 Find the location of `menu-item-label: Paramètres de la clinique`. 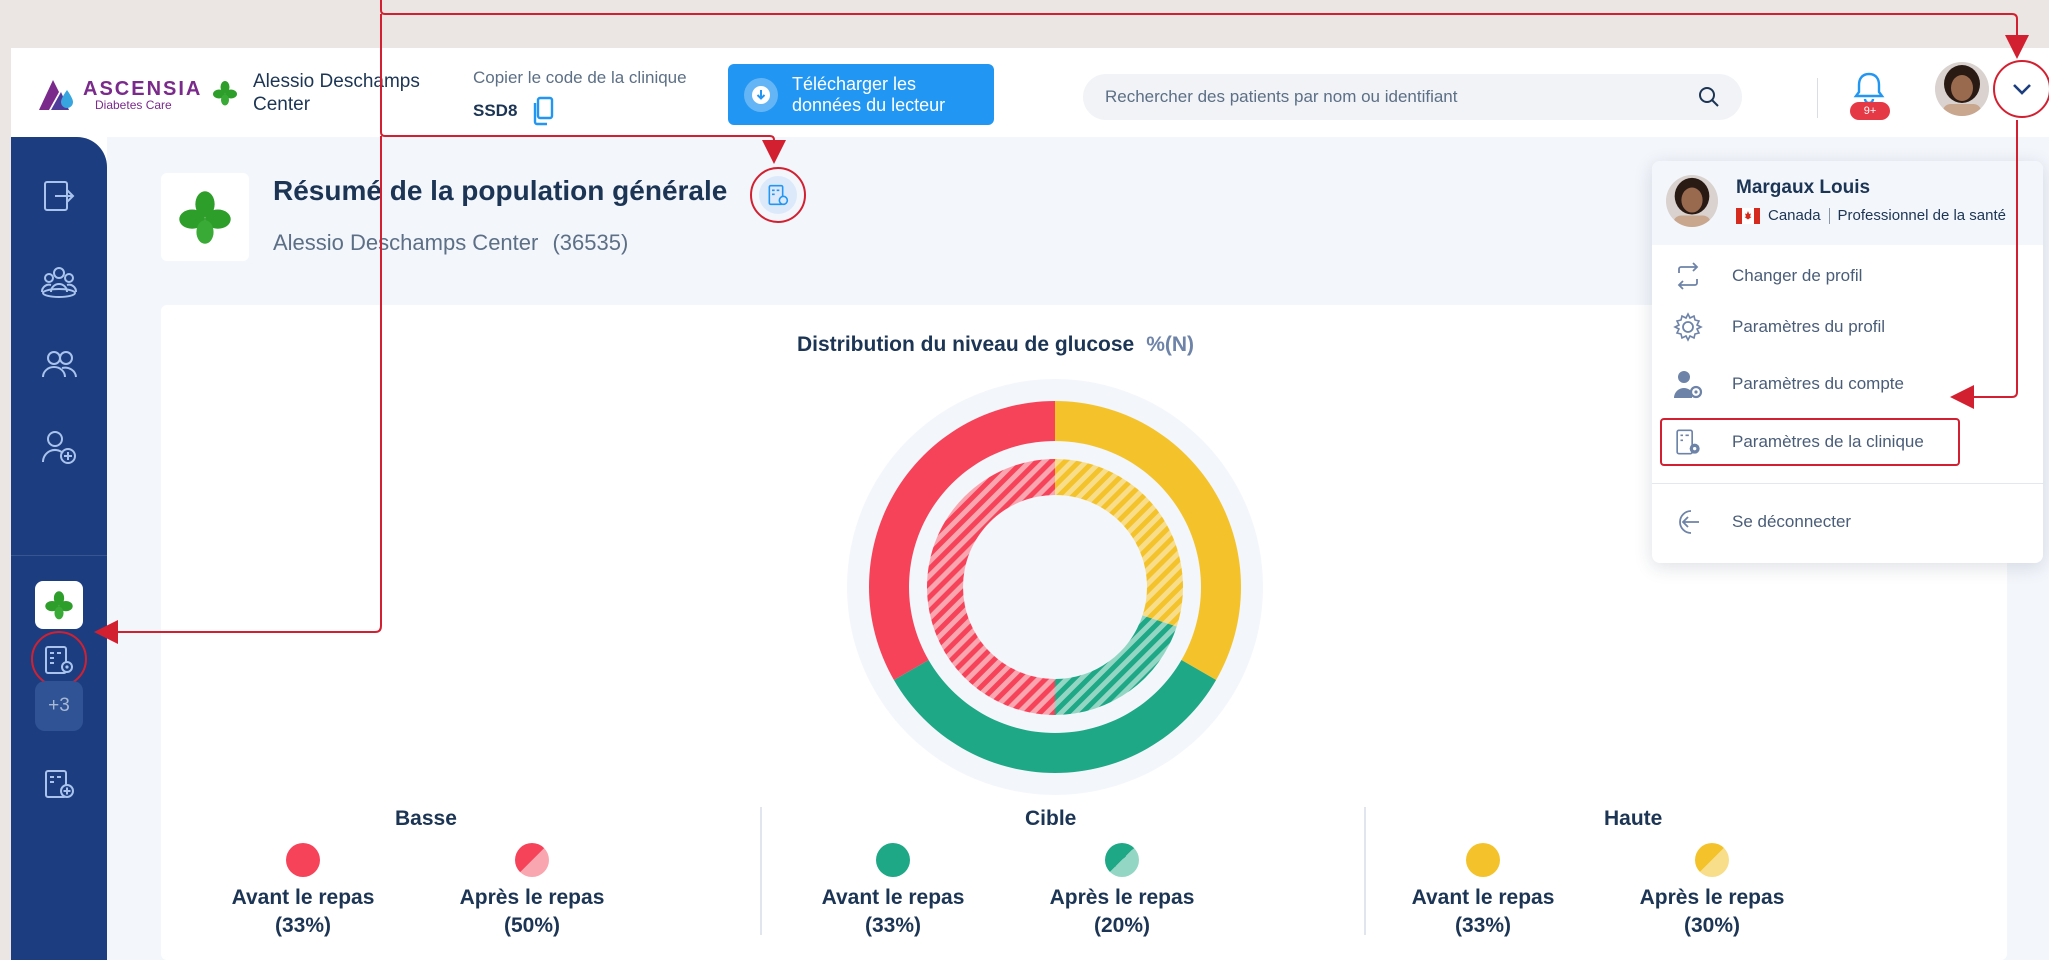

menu-item-label: Paramètres de la clinique is located at coordinates (1828, 441).